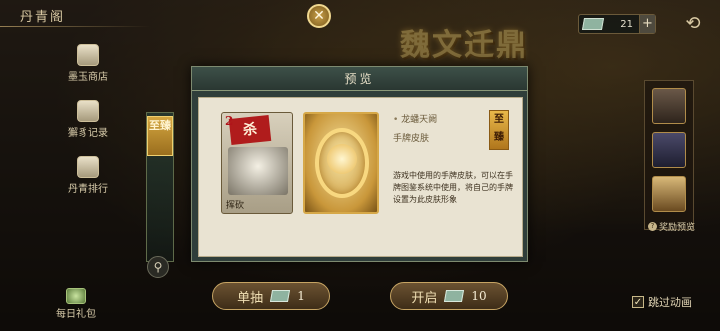 The height and width of the screenshot is (331, 720). What do you see at coordinates (670, 302) in the screenshot?
I see `skip-animation-label: 跳过动画` at bounding box center [670, 302].